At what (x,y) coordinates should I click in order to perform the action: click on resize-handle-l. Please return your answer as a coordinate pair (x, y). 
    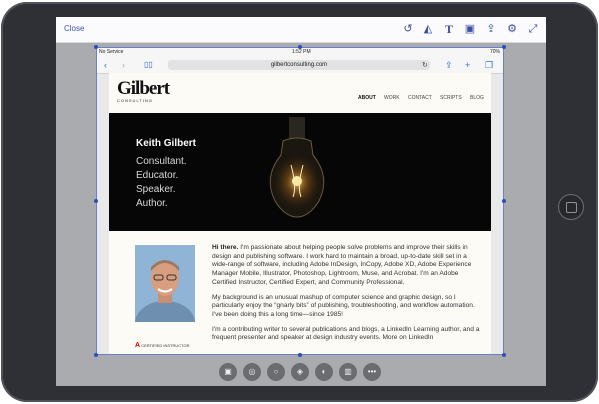
    Looking at the image, I should click on (96, 201).